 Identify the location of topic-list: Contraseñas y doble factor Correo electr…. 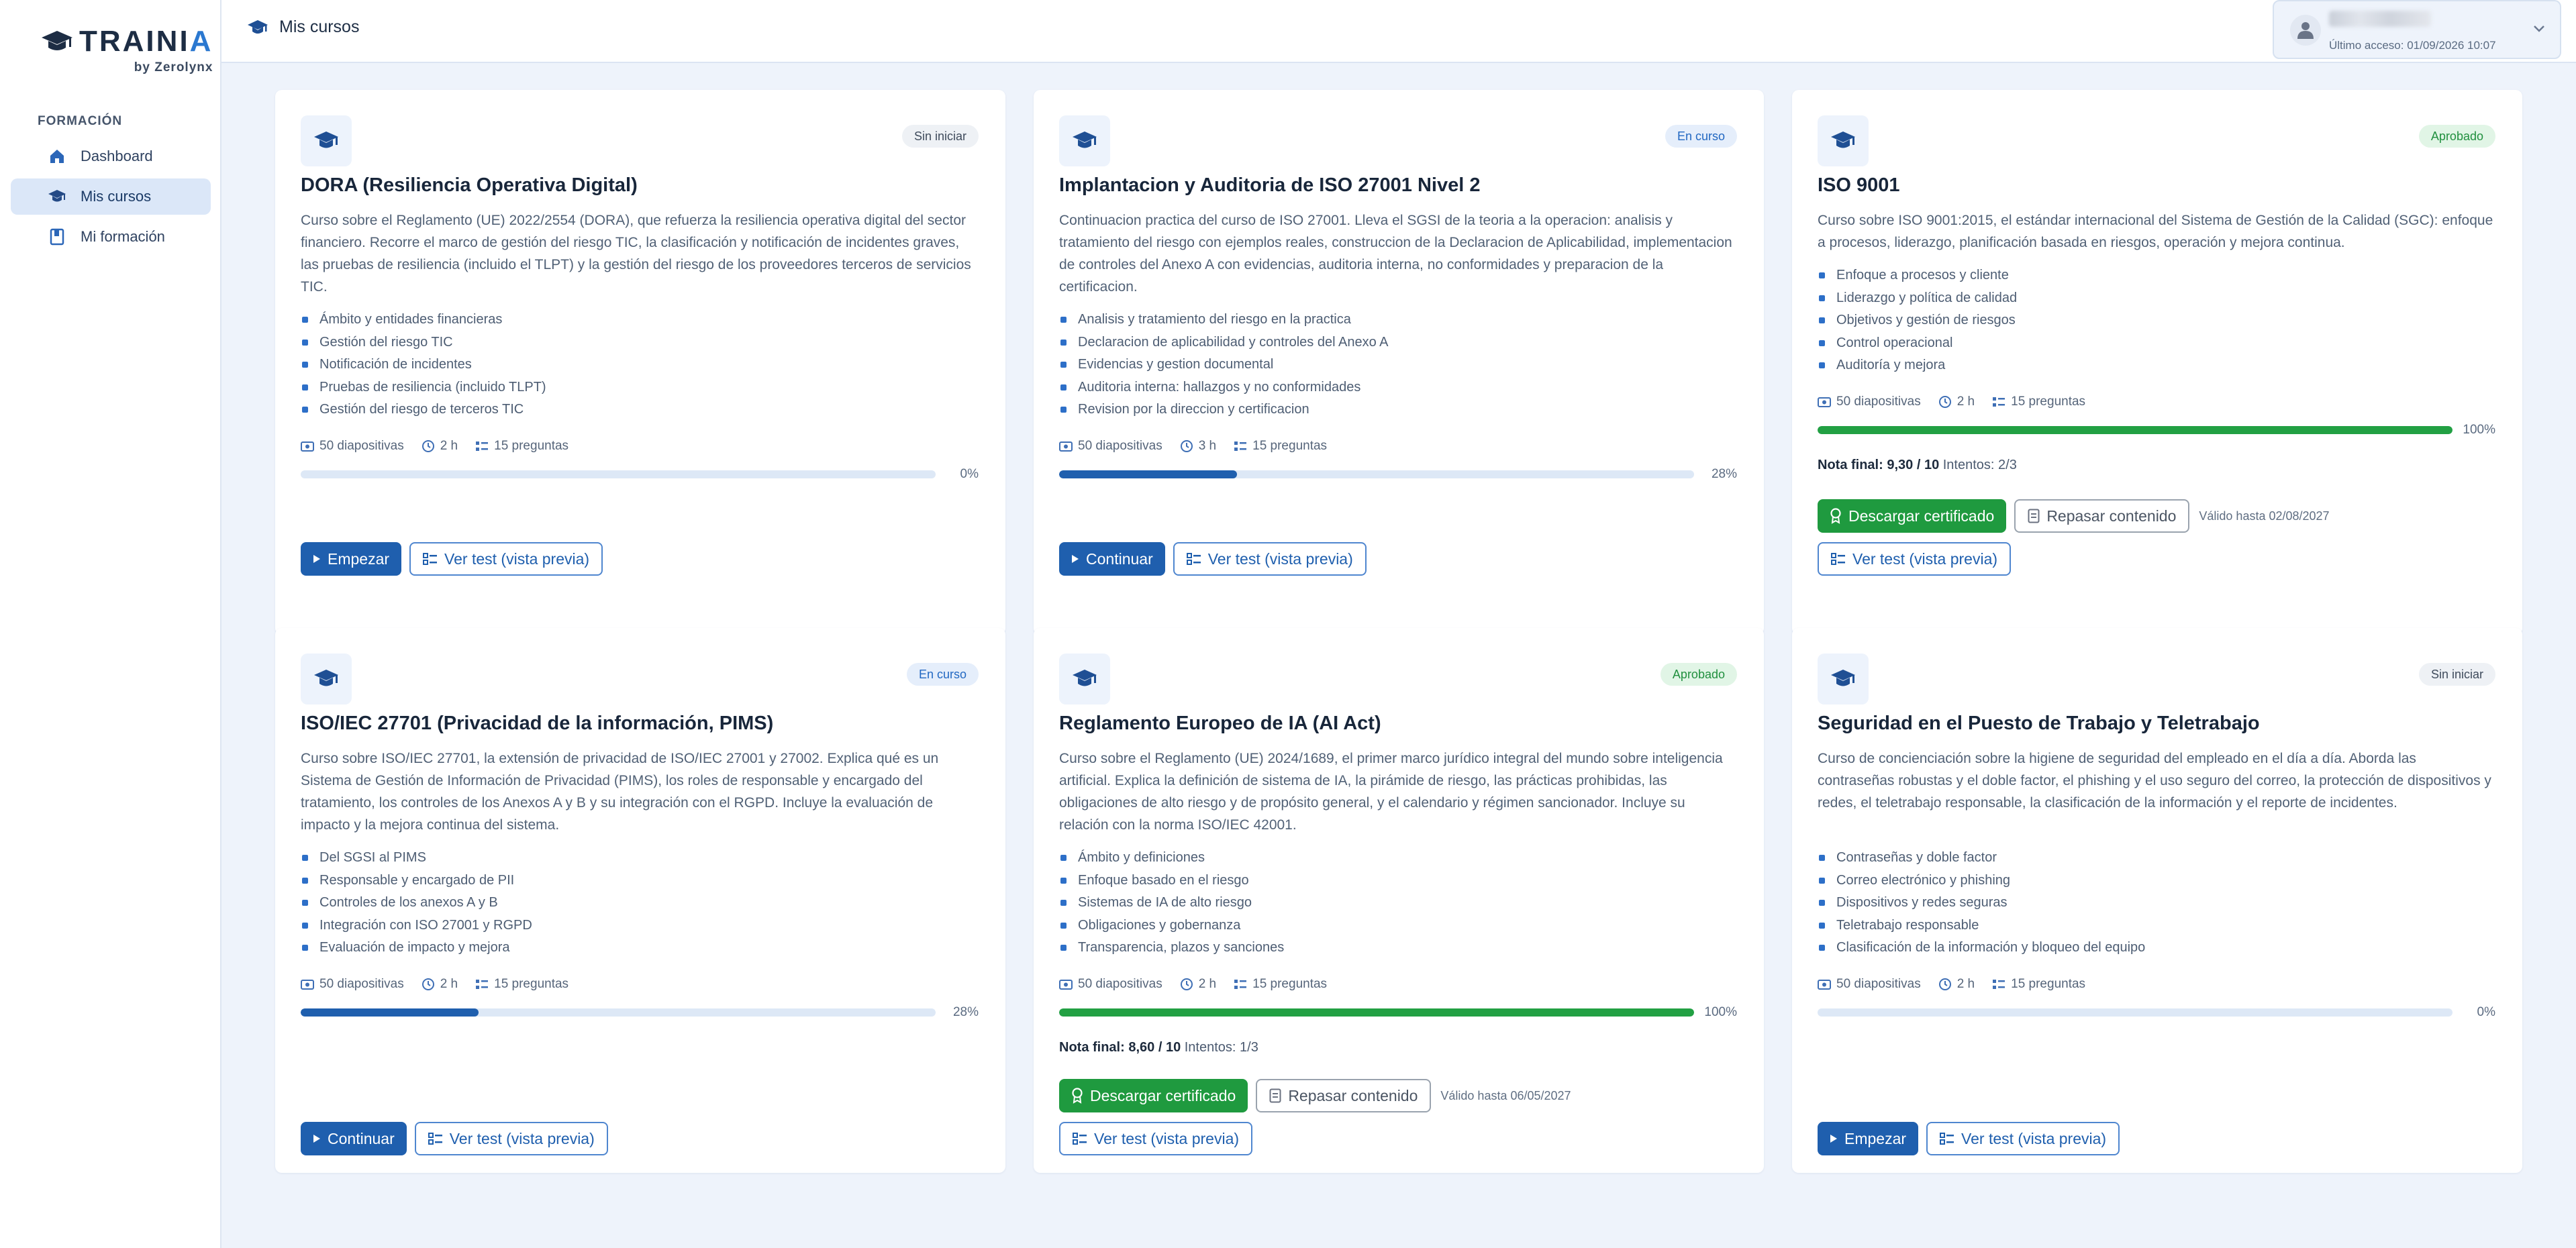
(1981, 903).